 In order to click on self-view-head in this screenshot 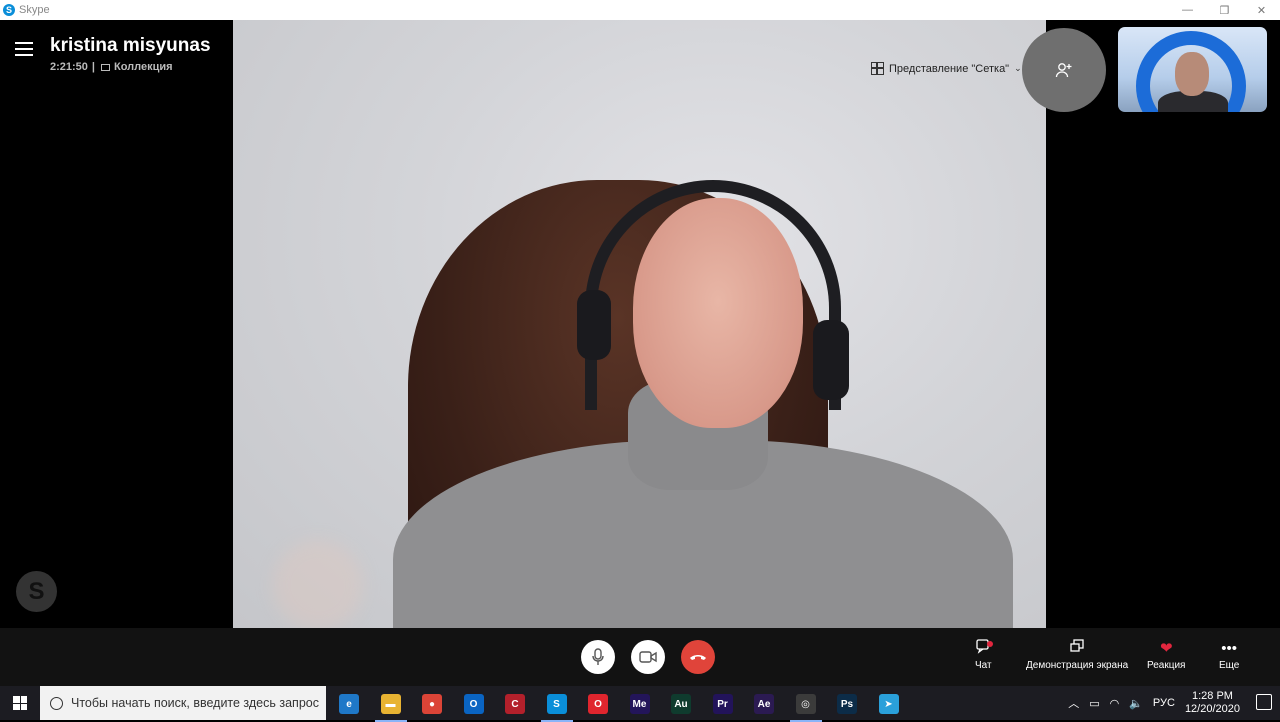, I will do `click(1192, 74)`.